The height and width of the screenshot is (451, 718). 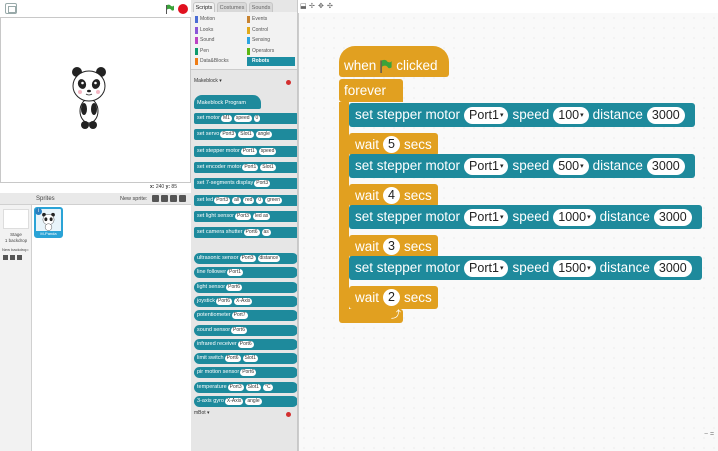 I want to click on category-pen: Pen, so click(x=219, y=51).